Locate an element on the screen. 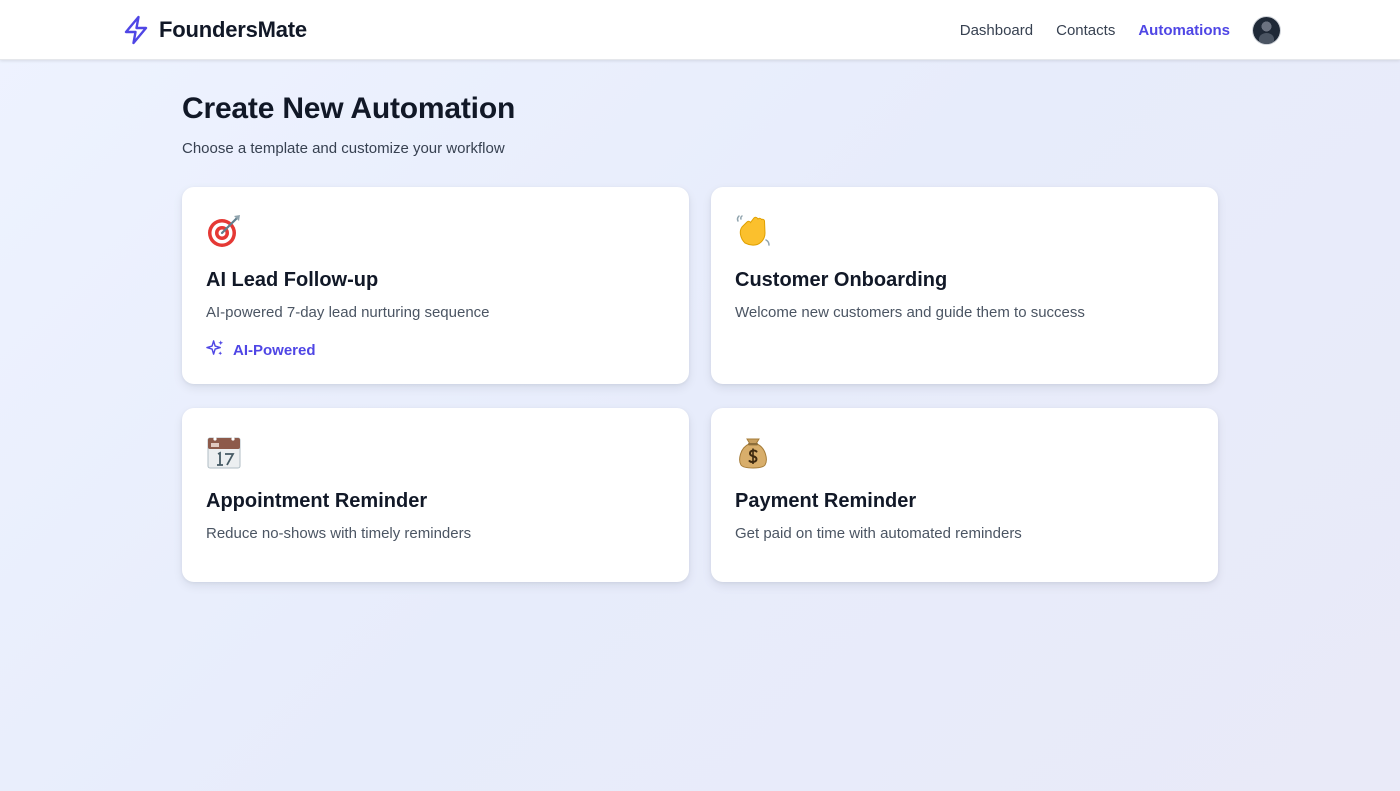 The height and width of the screenshot is (791, 1400). lightning-bolt-icon is located at coordinates (136, 30).